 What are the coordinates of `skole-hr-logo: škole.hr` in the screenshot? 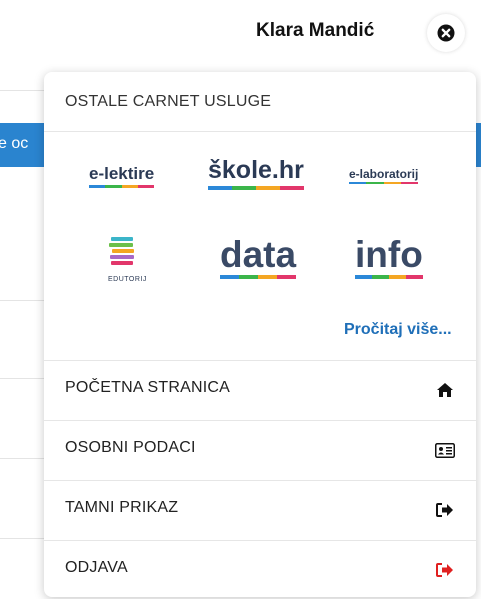 It's located at (256, 173).